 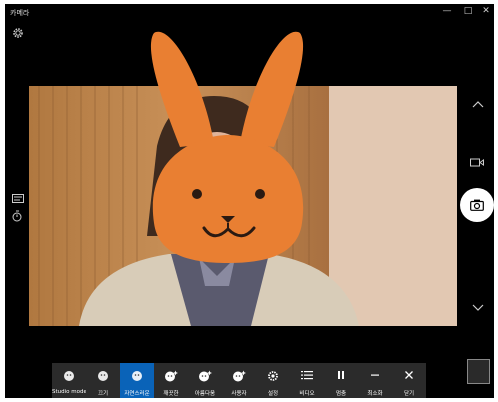 I want to click on list-icon, so click(x=307, y=376).